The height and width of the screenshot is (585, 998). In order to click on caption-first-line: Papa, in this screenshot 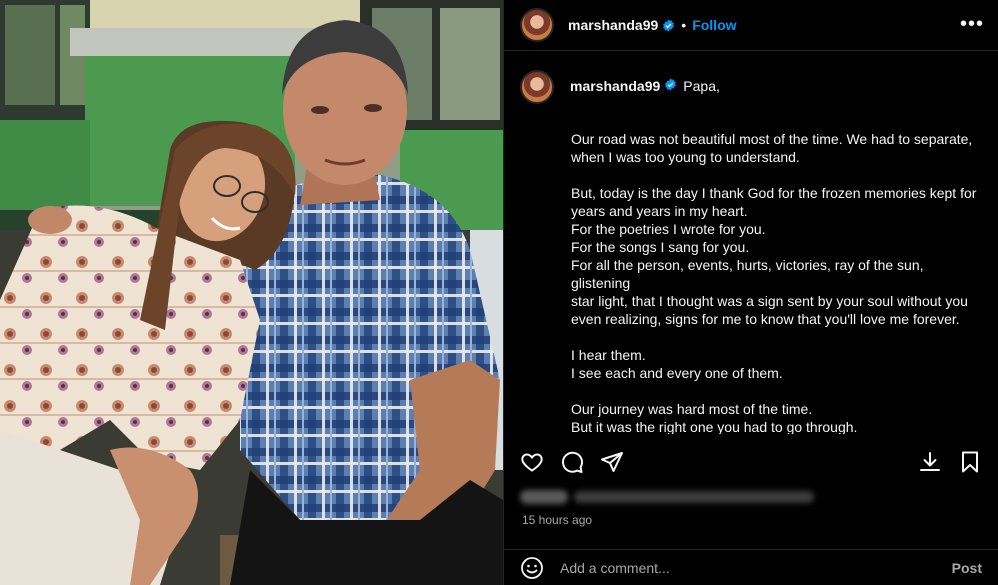, I will do `click(701, 86)`.